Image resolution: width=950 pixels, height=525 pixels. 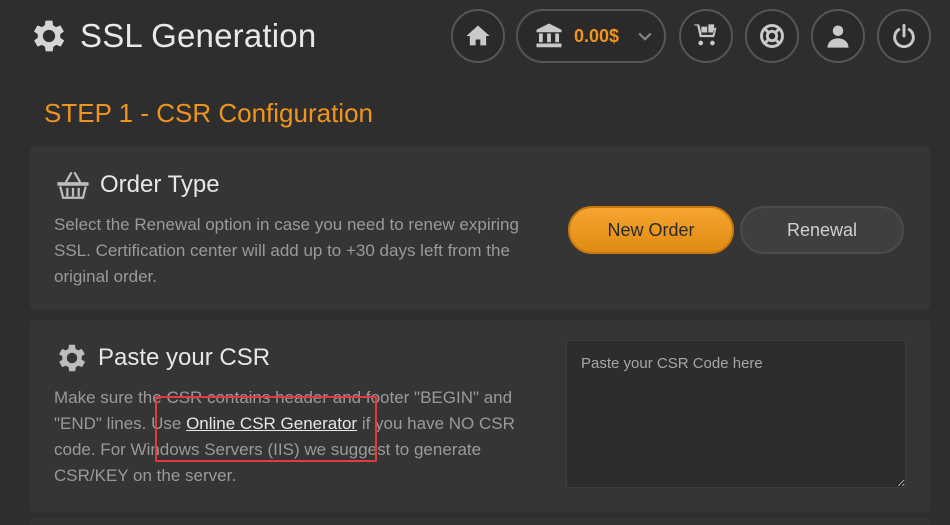 What do you see at coordinates (480, 521) in the screenshot?
I see `next-panel-edge` at bounding box center [480, 521].